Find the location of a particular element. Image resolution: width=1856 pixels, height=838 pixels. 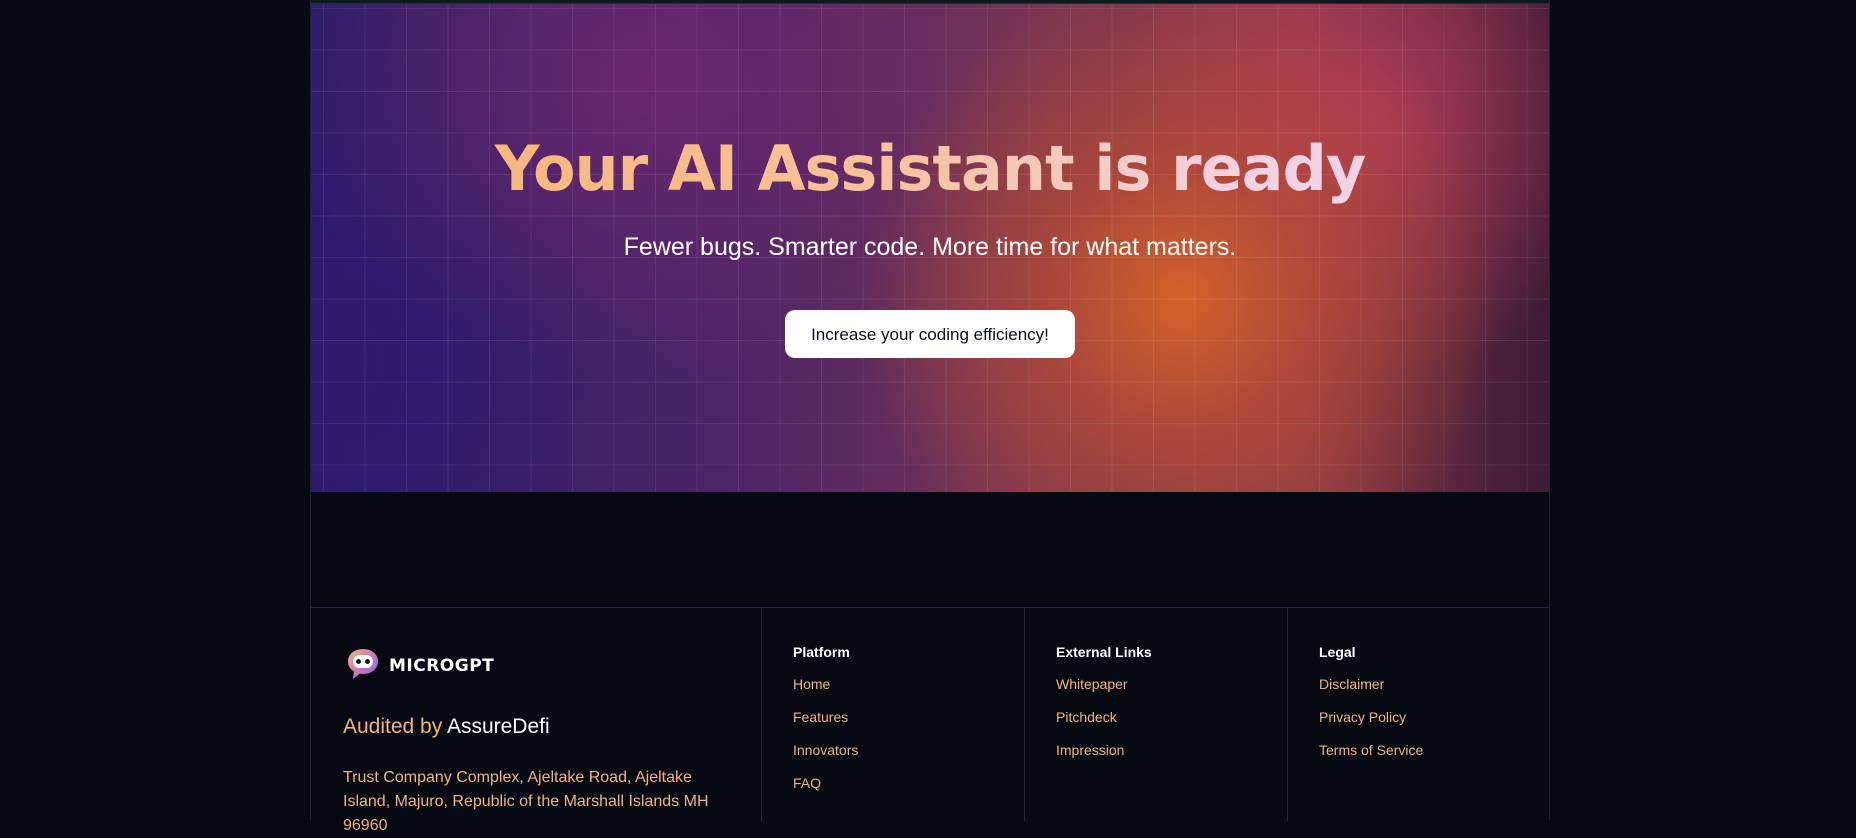

footer-link-faq: FAQ is located at coordinates (825, 791).